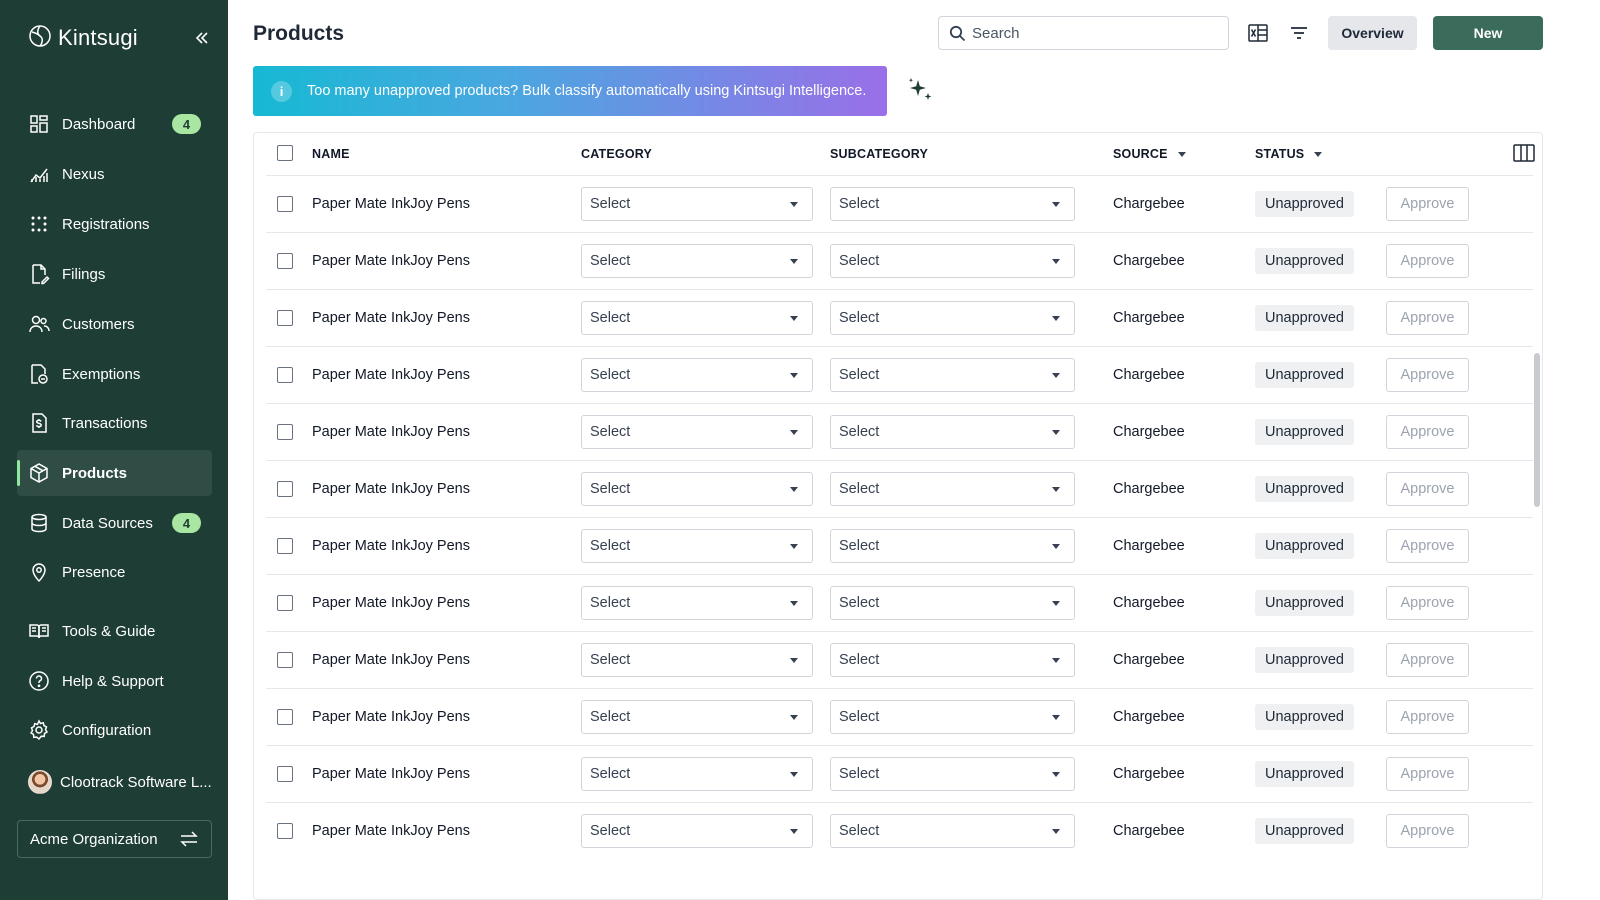  What do you see at coordinates (114, 124) in the screenshot?
I see `sidebar-item-dashboard: Dashboard 4` at bounding box center [114, 124].